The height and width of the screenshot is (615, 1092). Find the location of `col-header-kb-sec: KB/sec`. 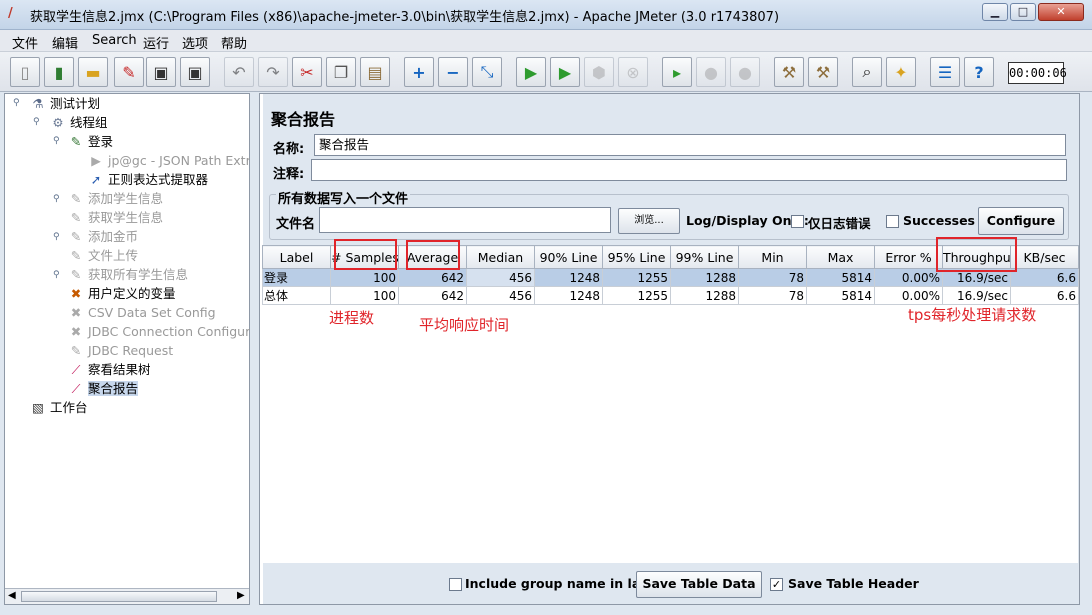

col-header-kb-sec: KB/sec is located at coordinates (1044, 257).